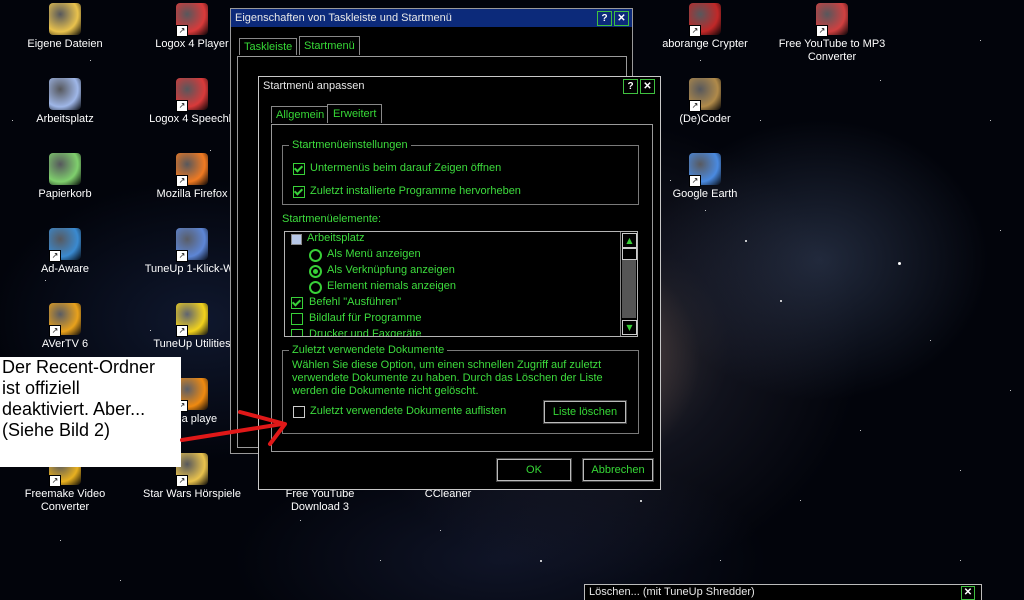 This screenshot has width=1024, height=600. Describe the element at coordinates (299, 412) in the screenshot. I see `list-recent-documents-checkbox` at that location.